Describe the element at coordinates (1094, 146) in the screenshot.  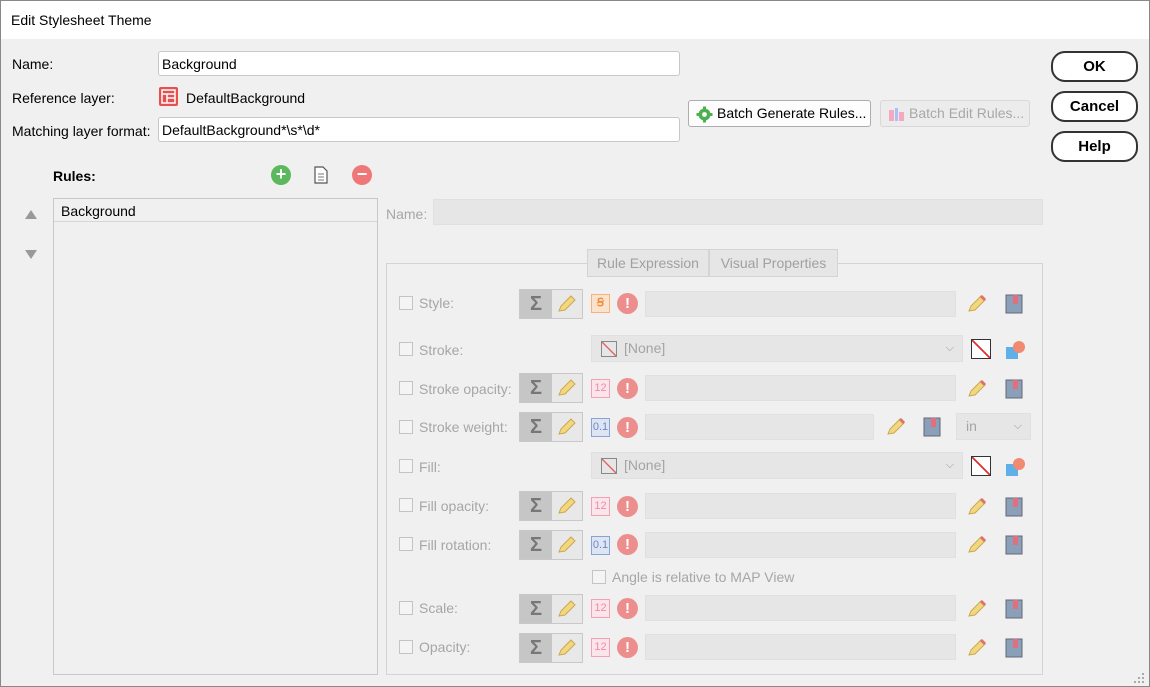
I see `help-button: Help` at that location.